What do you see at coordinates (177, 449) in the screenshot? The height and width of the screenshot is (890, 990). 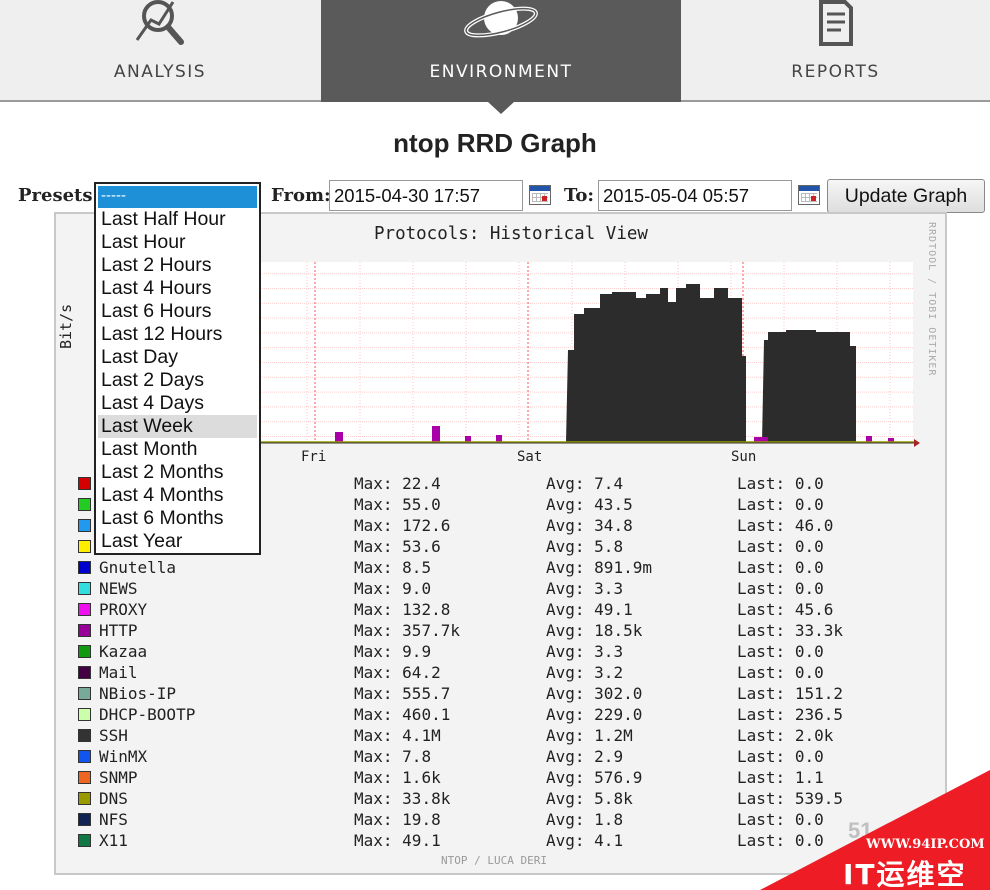 I see `preset-option: Last Month` at bounding box center [177, 449].